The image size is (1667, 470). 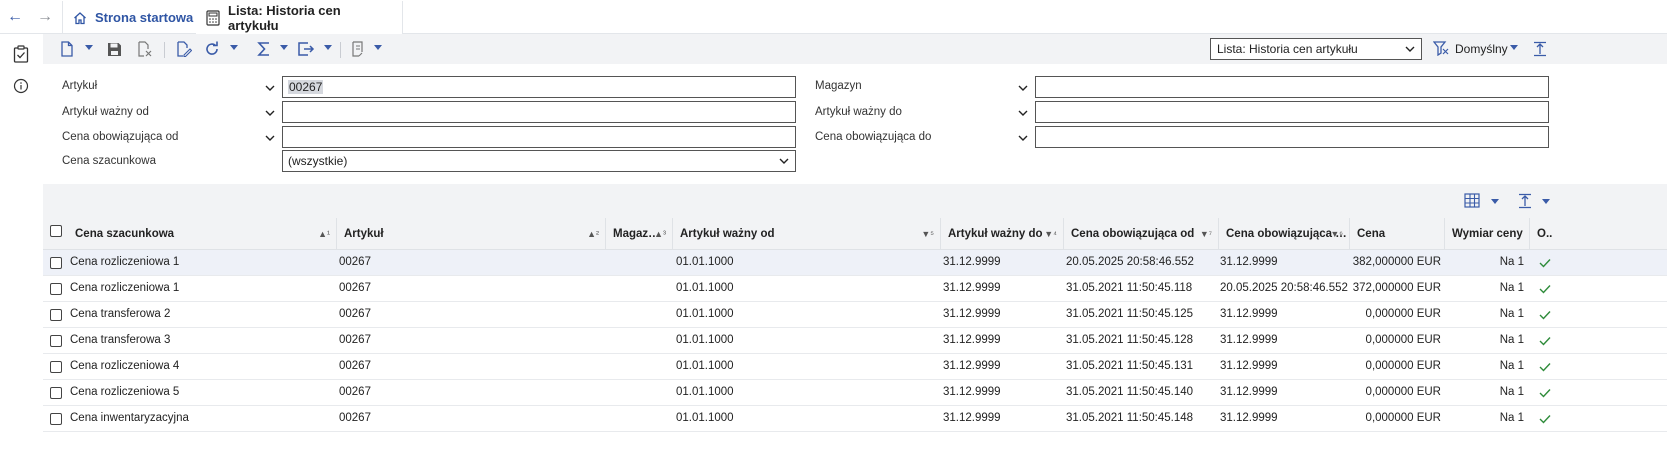 I want to click on article-label: Artykuł, so click(x=80, y=86).